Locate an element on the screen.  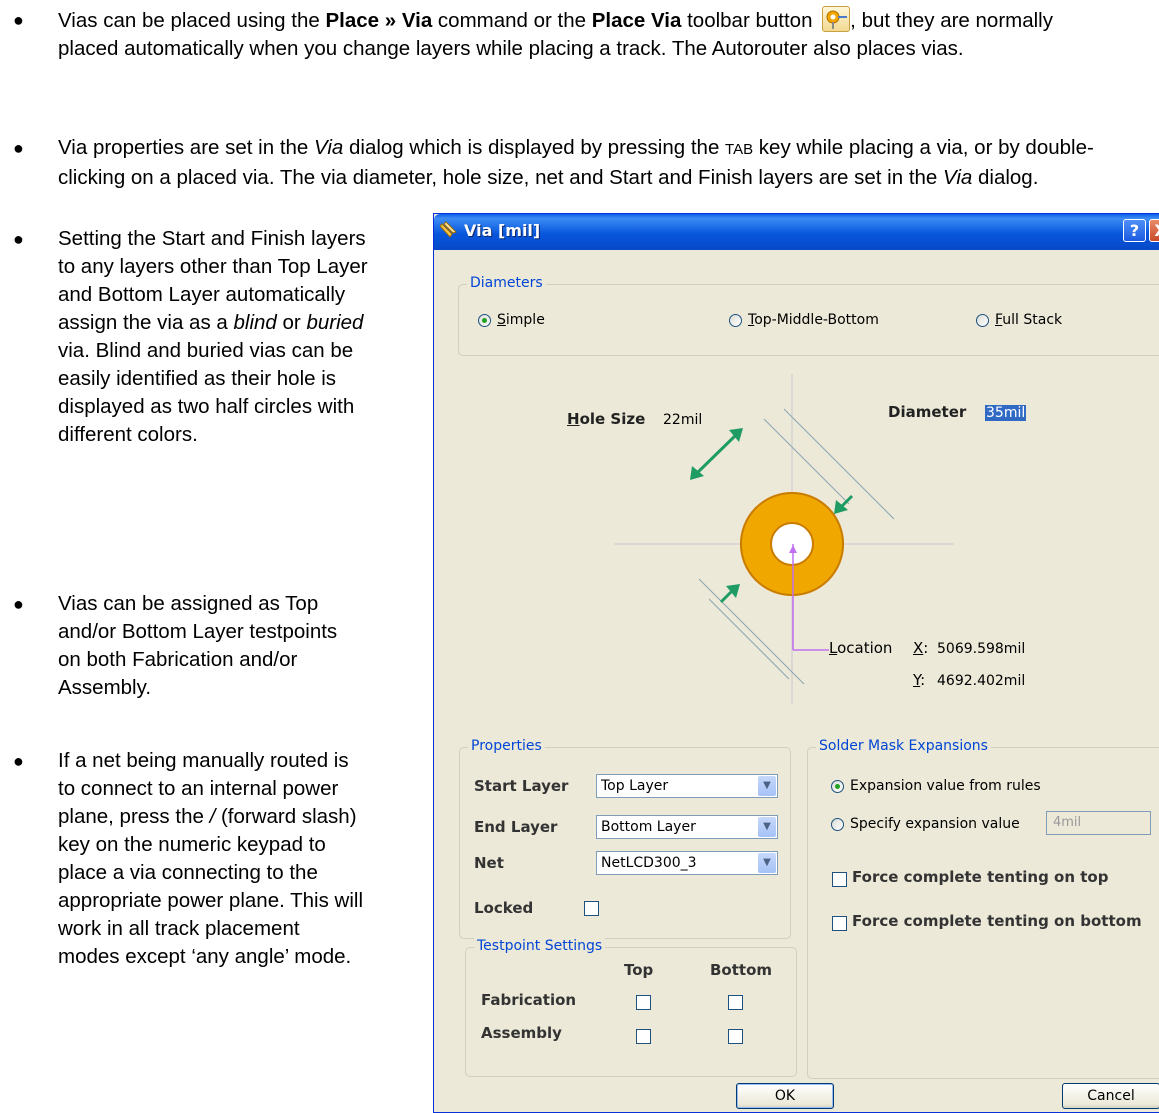
testpoint-group-label: Testpoint Settings is located at coordinates (540, 946).